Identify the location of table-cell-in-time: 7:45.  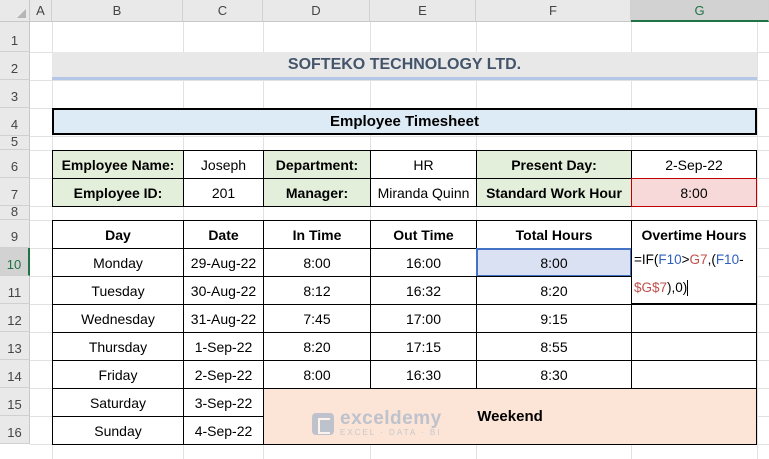
(317, 318).